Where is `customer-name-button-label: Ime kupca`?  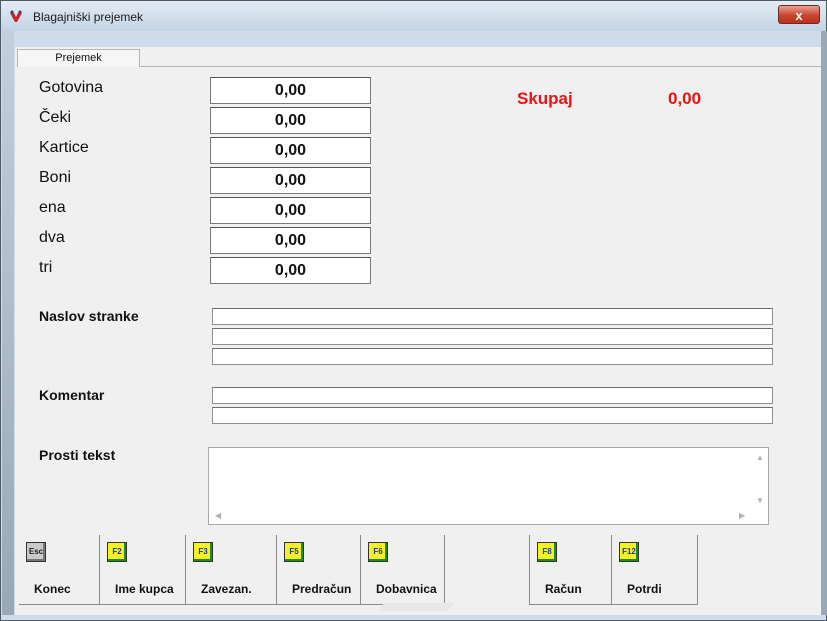
customer-name-button-label: Ime kupca is located at coordinates (144, 589).